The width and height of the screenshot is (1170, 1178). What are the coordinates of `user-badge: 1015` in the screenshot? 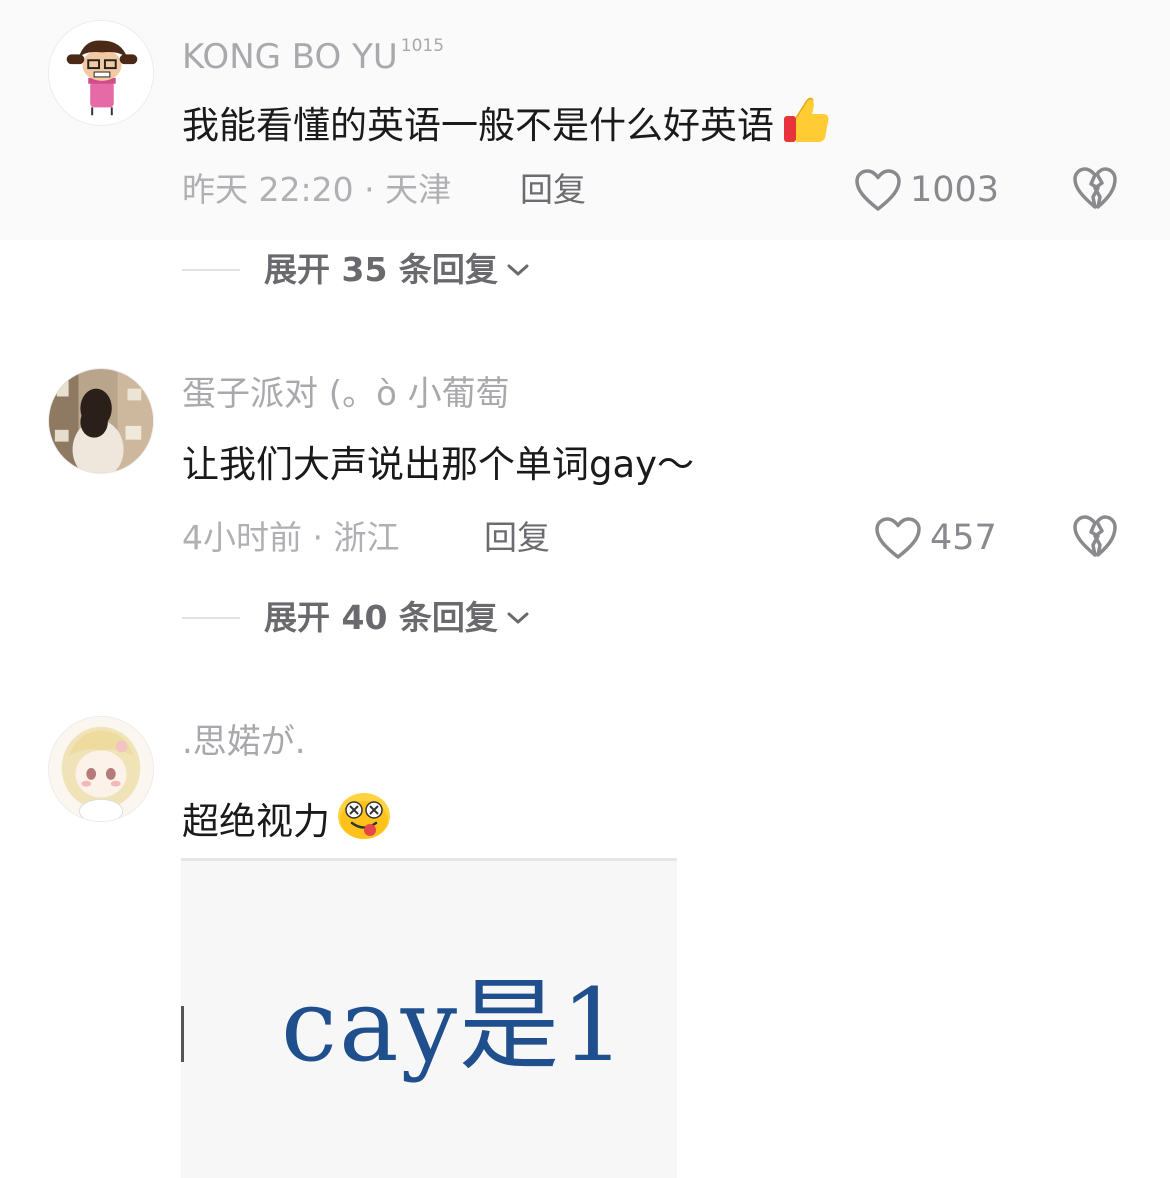 It's located at (422, 46).